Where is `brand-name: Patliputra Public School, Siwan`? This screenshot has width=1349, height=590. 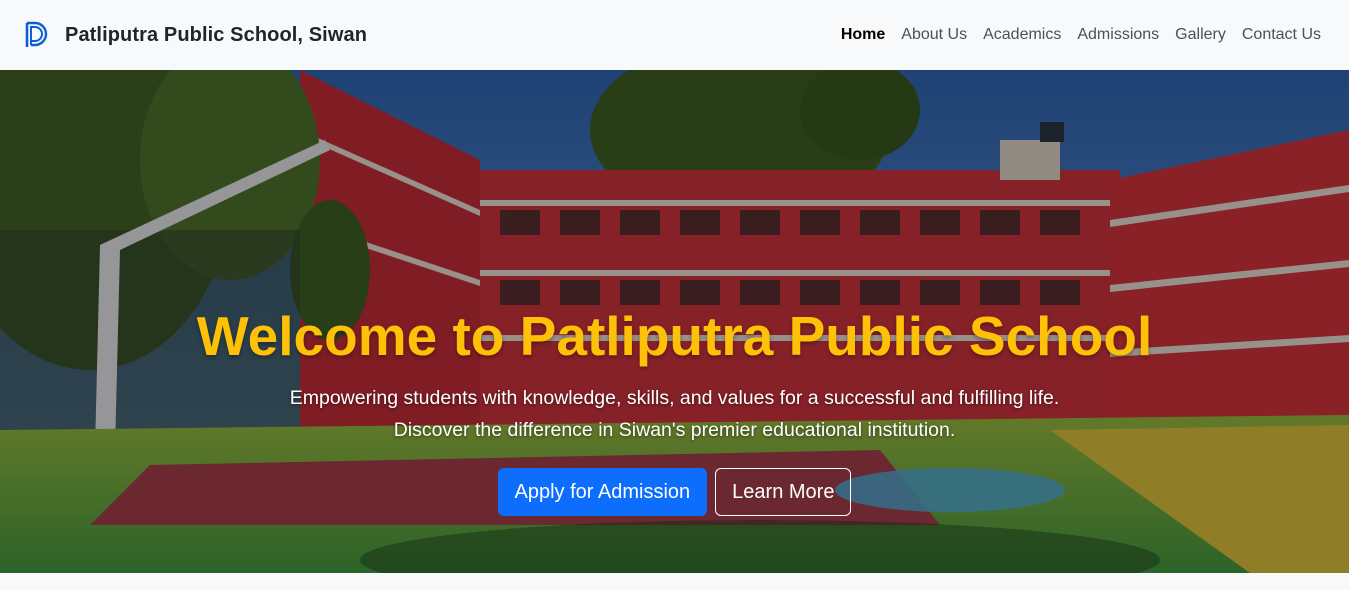 brand-name: Patliputra Public School, Siwan is located at coordinates (216, 34).